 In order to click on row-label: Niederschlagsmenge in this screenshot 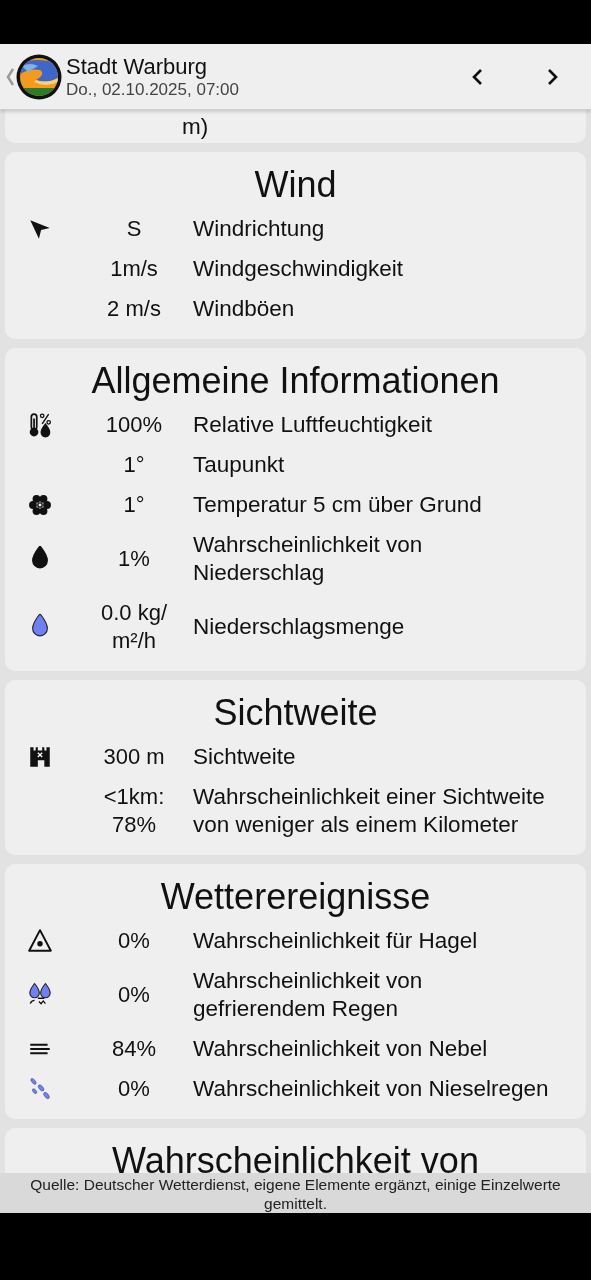, I will do `click(299, 627)`.